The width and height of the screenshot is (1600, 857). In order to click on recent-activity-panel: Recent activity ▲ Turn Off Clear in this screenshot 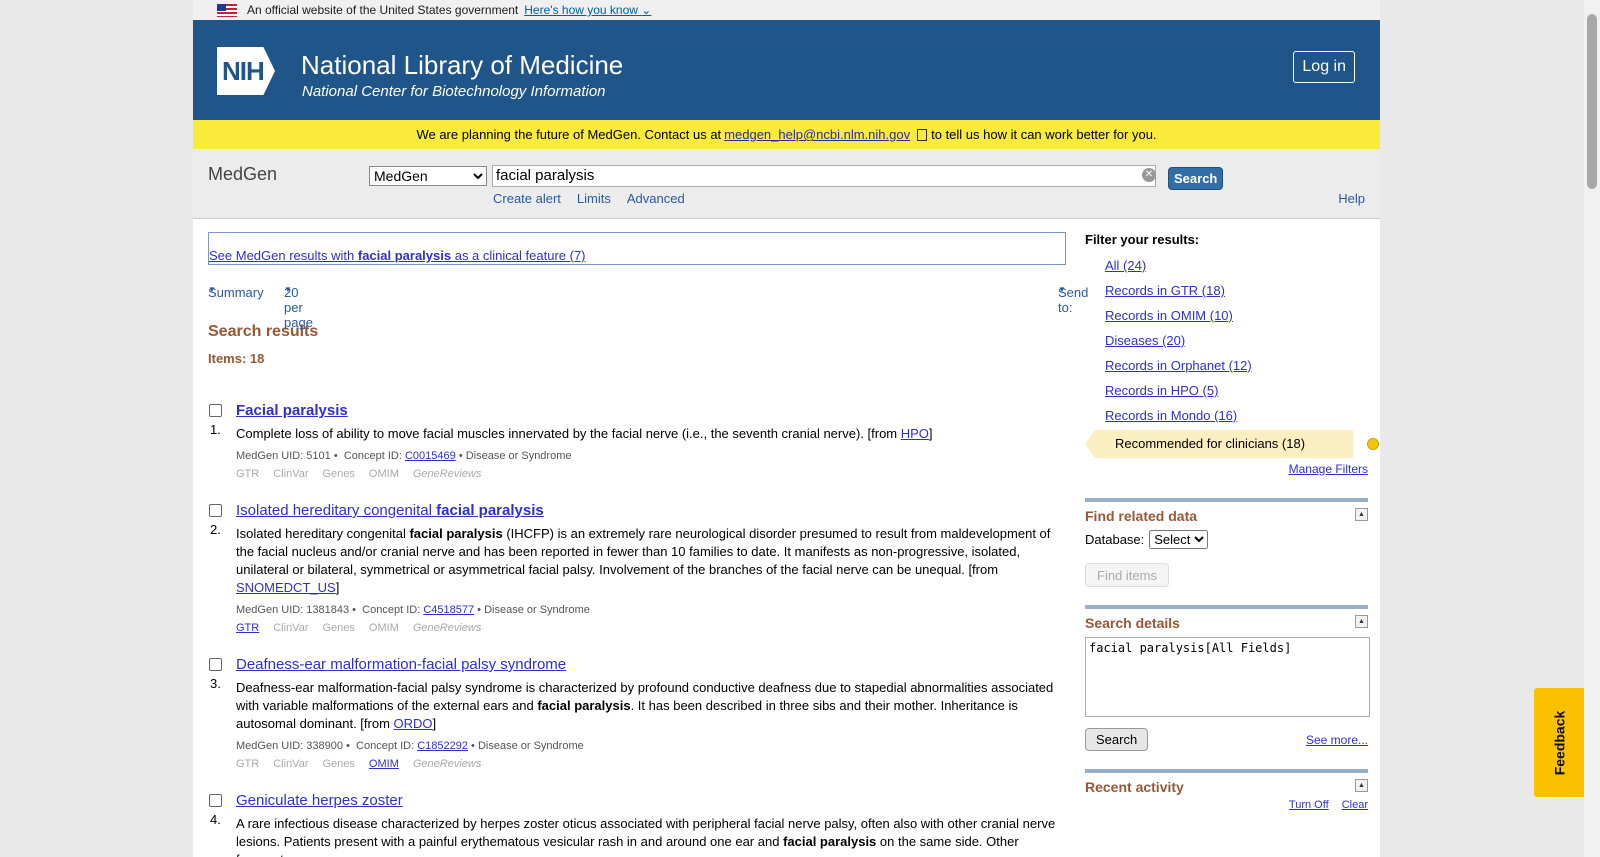, I will do `click(1226, 790)`.